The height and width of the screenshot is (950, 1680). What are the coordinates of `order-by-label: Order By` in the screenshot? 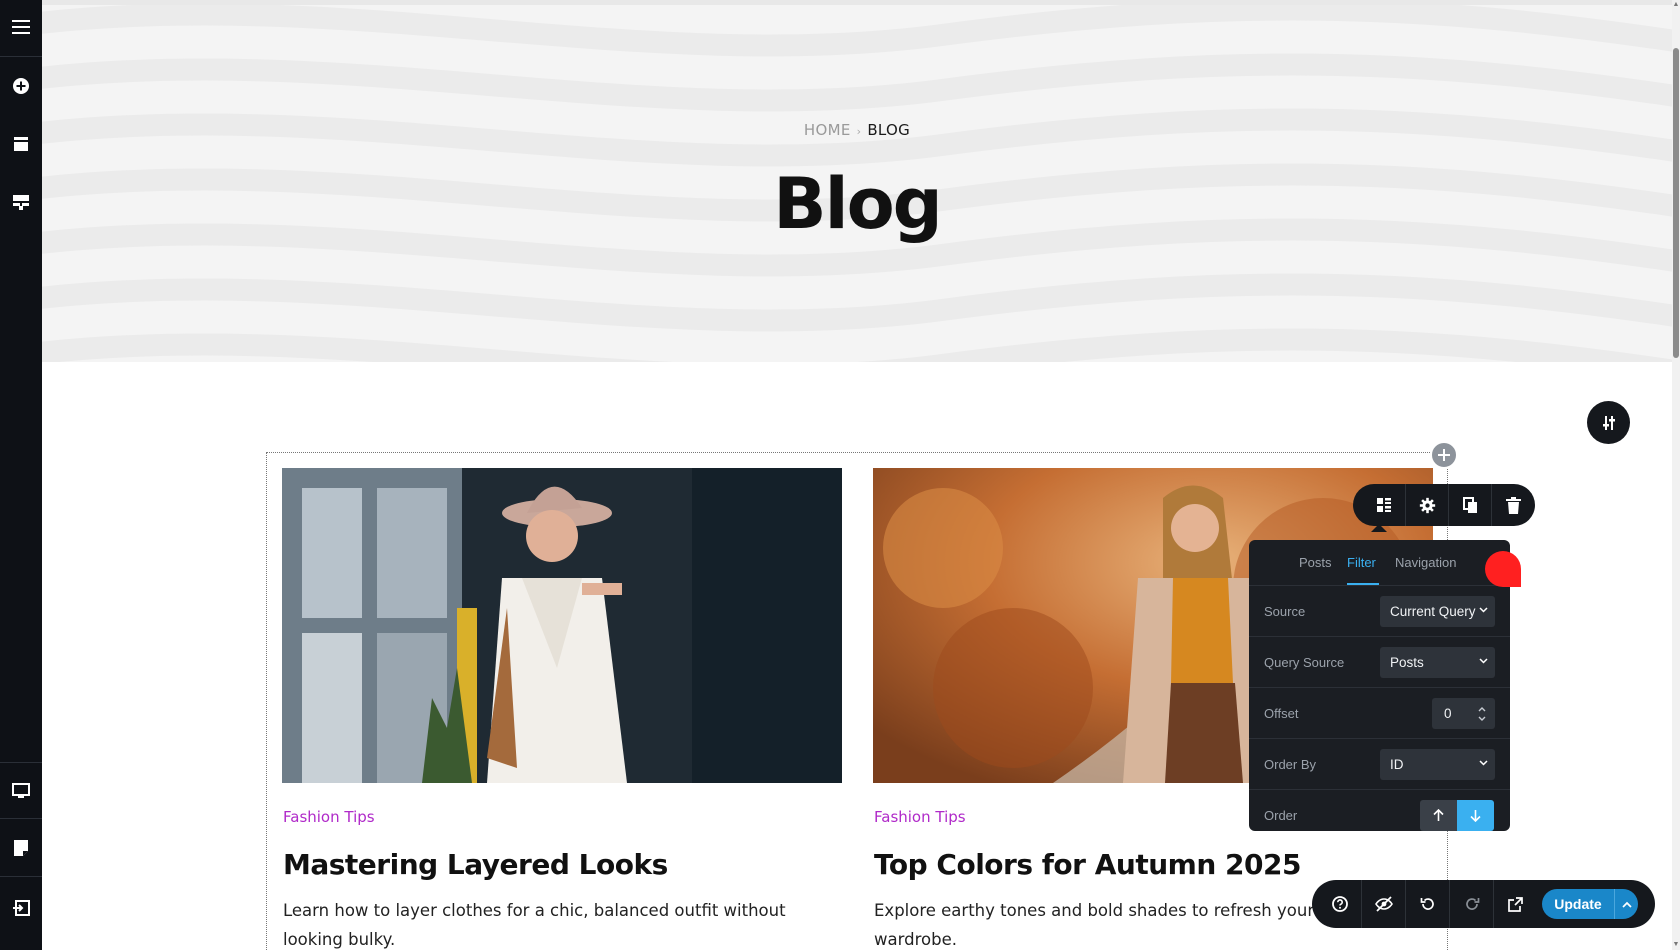 It's located at (1290, 764).